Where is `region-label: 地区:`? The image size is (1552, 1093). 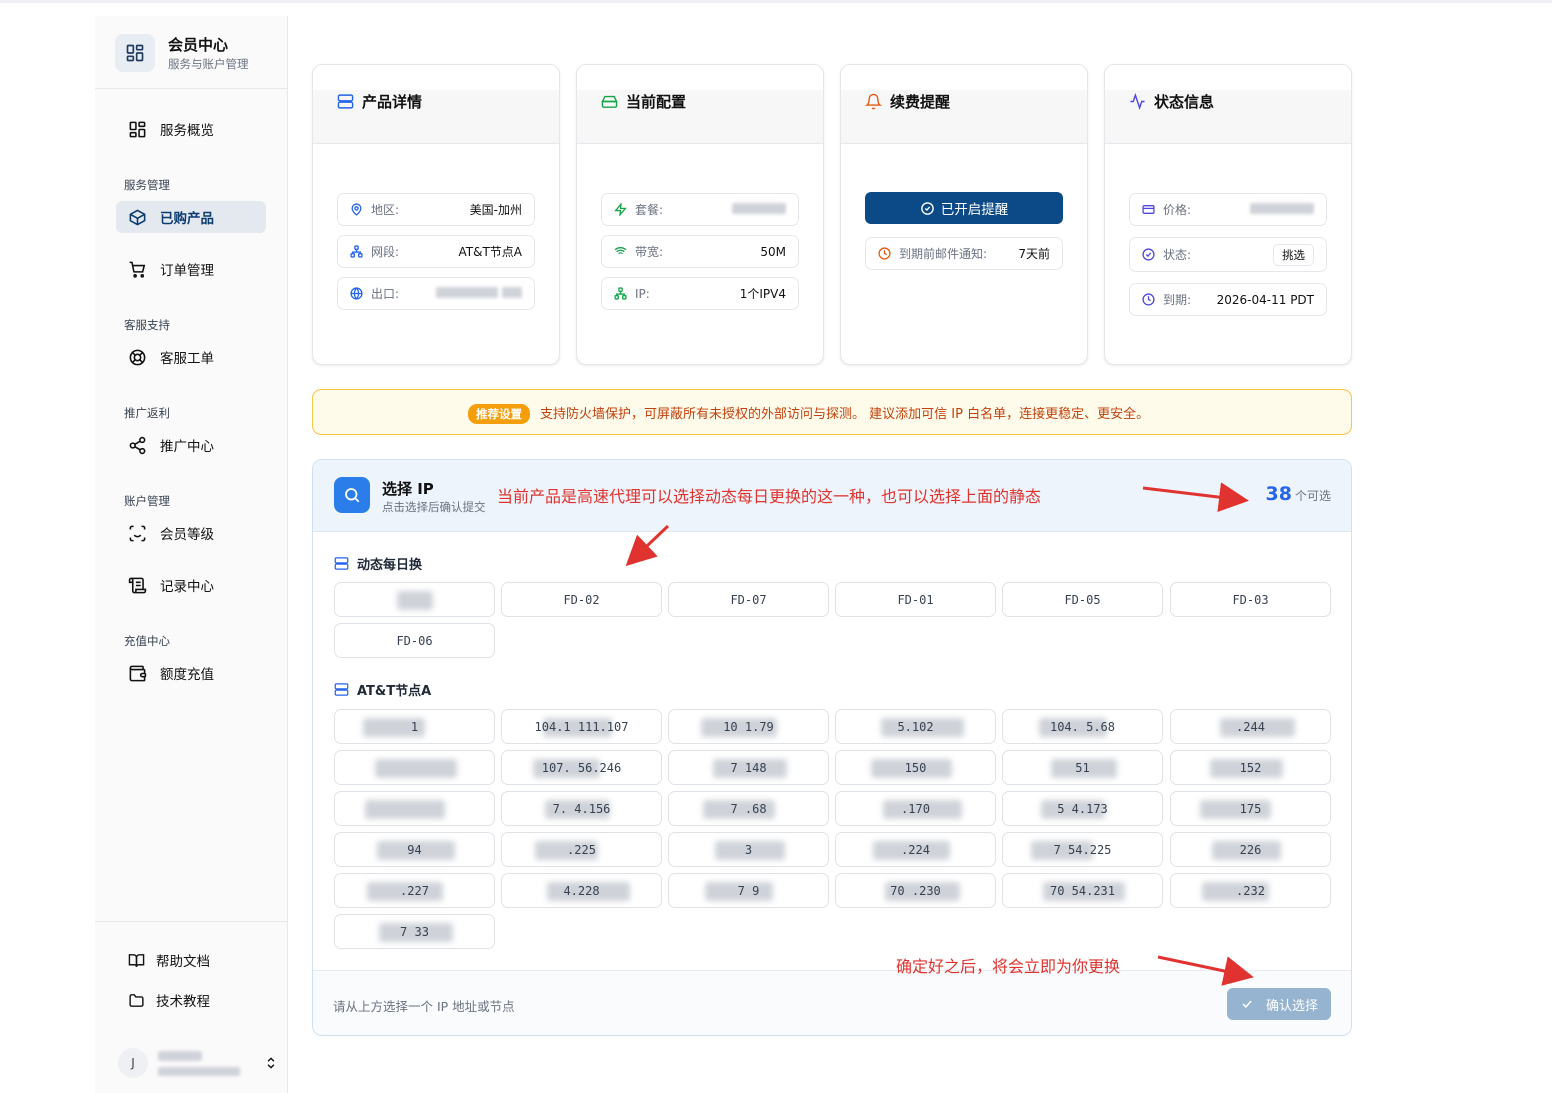 region-label: 地区: is located at coordinates (385, 210).